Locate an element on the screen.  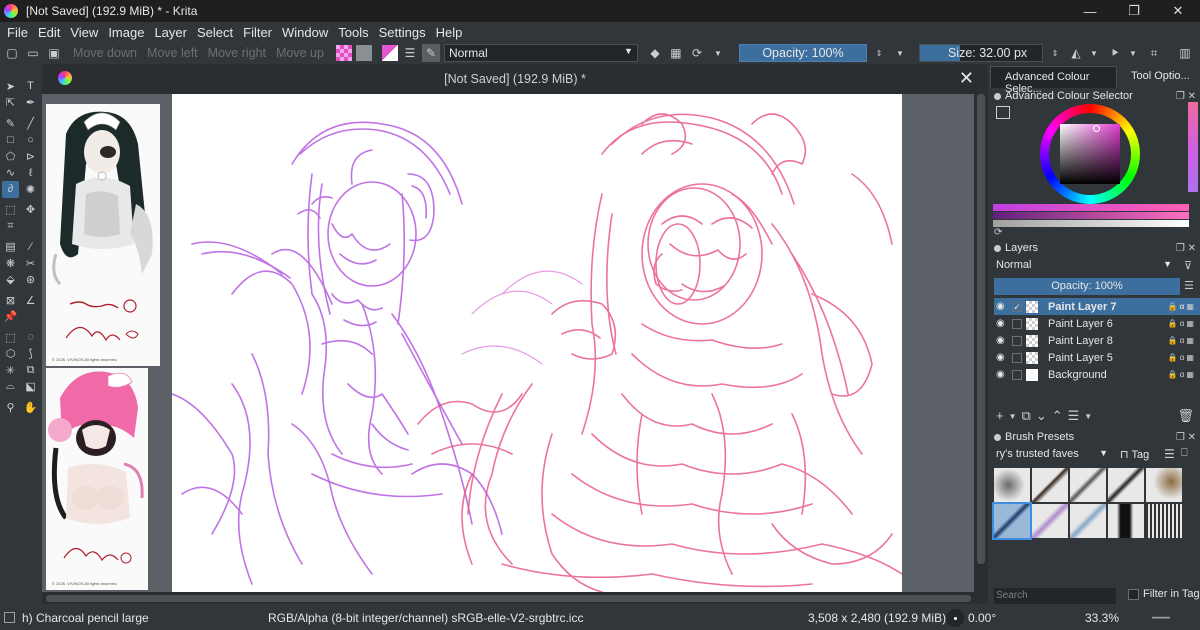
layer-row: ◉ Paint Layer 8 🔒α▦ is located at coordinates (1097, 340).